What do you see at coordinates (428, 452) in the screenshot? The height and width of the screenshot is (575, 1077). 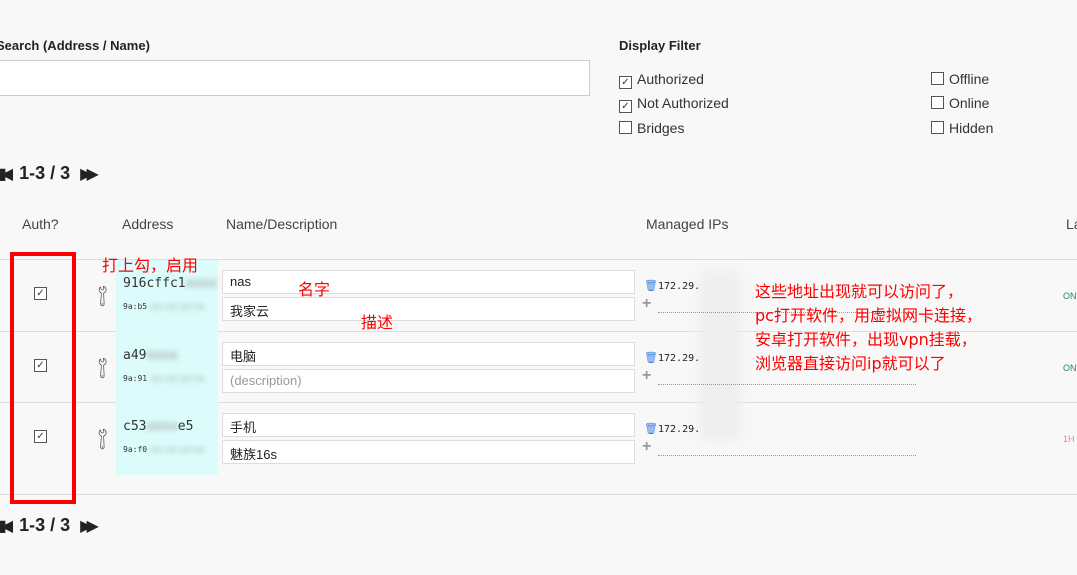 I see `description-input: 魅族16s` at bounding box center [428, 452].